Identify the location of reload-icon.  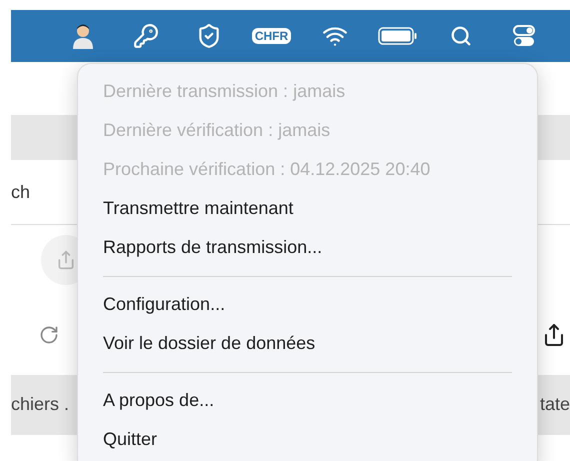
(49, 335).